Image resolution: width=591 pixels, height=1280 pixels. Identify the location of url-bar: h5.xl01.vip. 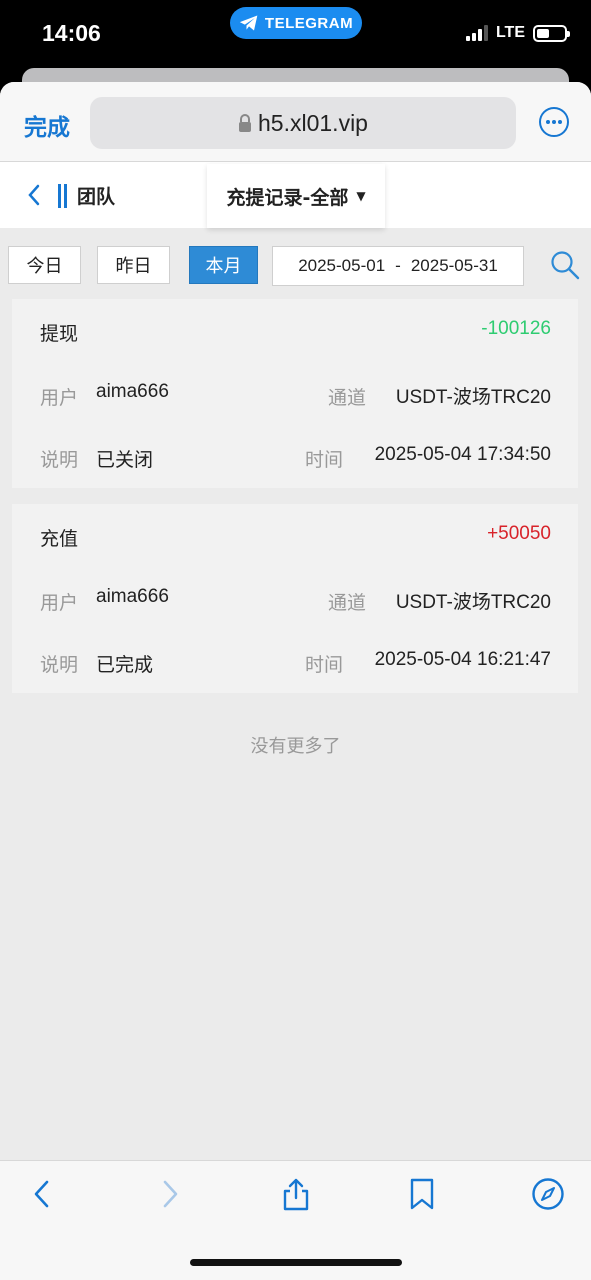
(303, 123).